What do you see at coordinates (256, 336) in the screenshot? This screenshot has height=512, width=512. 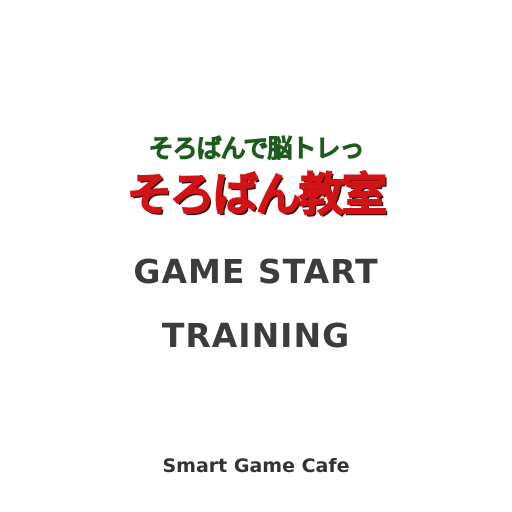 I see `training-button: TRAINING` at bounding box center [256, 336].